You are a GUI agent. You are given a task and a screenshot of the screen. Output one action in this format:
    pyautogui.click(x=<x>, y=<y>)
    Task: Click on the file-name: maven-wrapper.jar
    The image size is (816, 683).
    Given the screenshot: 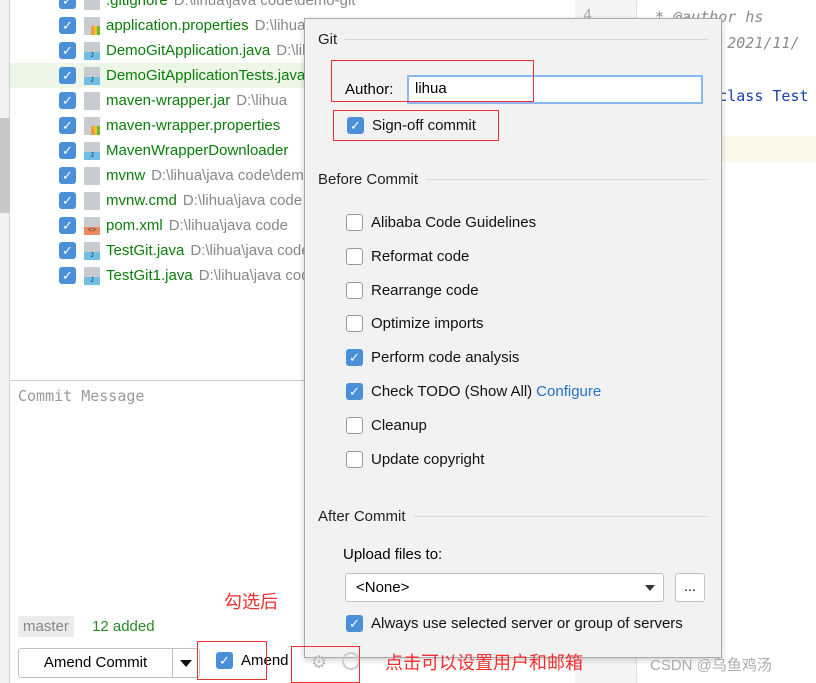 What is the action you would take?
    pyautogui.click(x=168, y=100)
    